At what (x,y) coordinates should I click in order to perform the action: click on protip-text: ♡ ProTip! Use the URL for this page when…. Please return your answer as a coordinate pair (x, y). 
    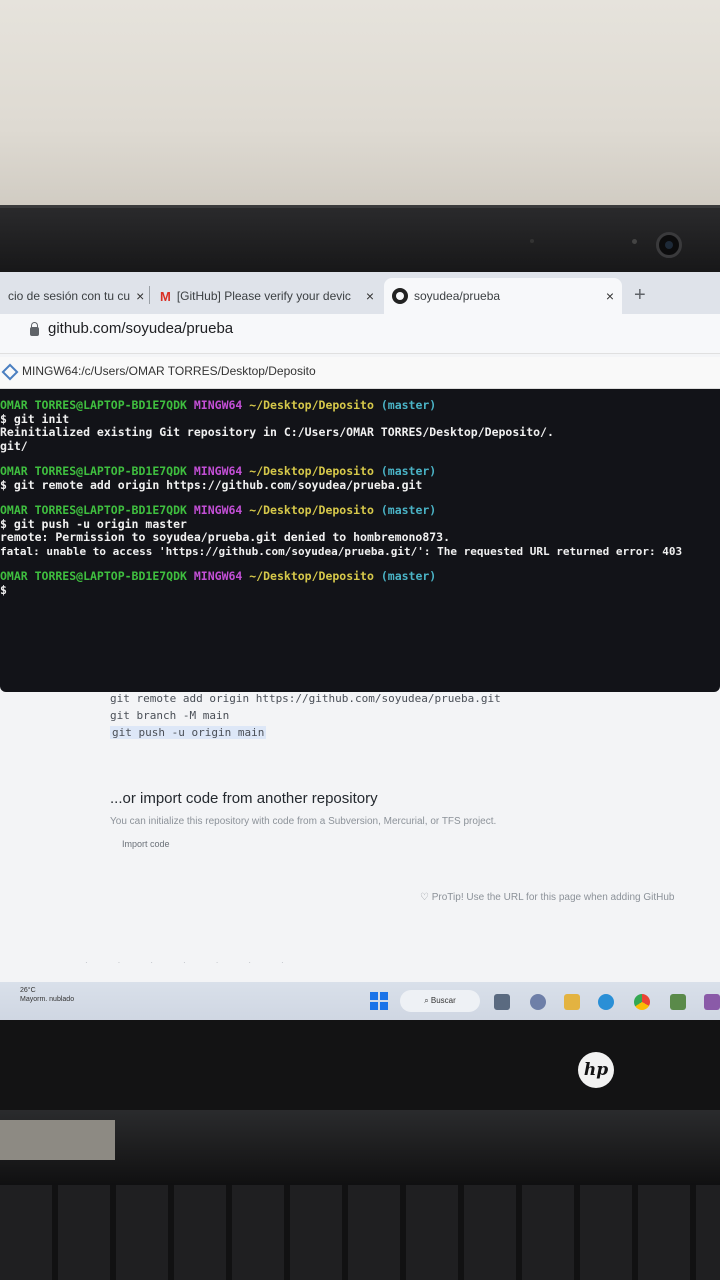
    Looking at the image, I should click on (547, 897).